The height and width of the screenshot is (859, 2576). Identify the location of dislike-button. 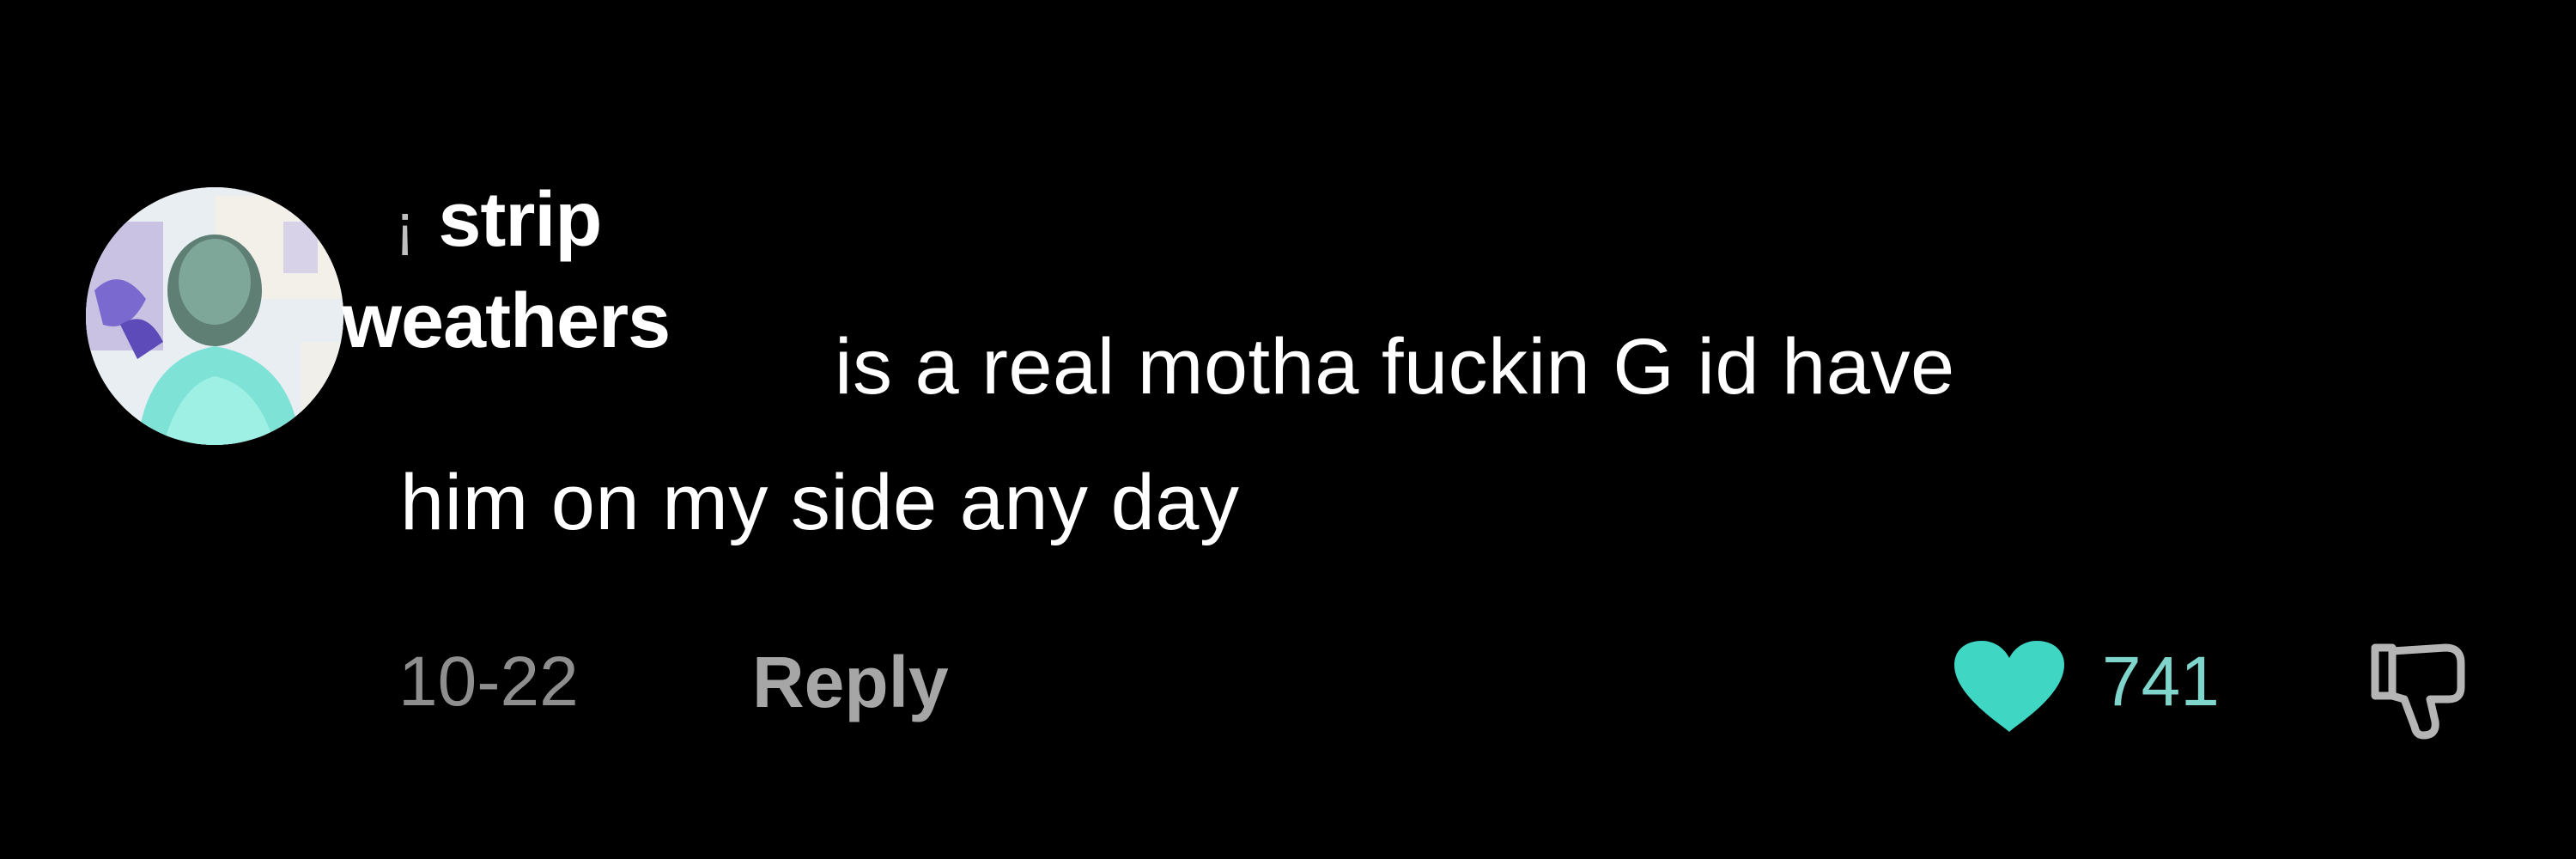
(2419, 690).